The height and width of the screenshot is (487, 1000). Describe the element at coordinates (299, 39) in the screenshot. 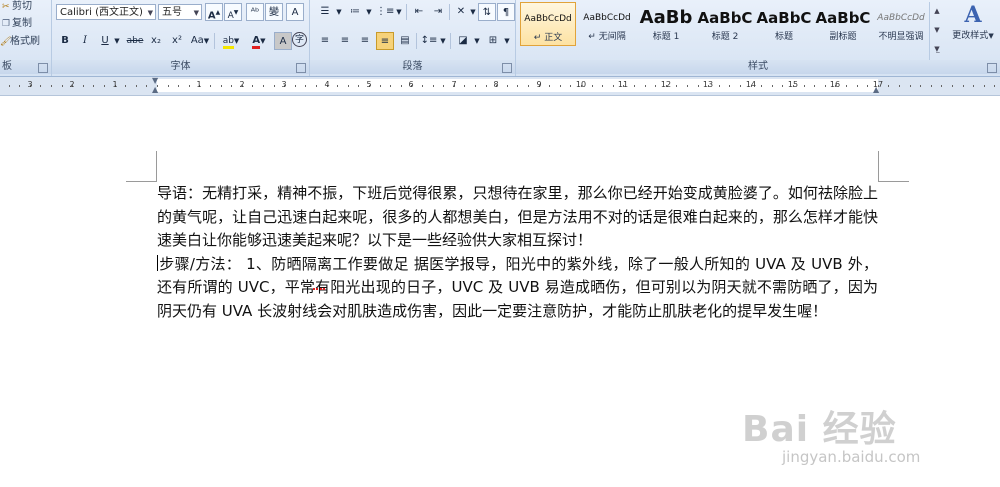

I see `enclose-characters-button: 字` at that location.